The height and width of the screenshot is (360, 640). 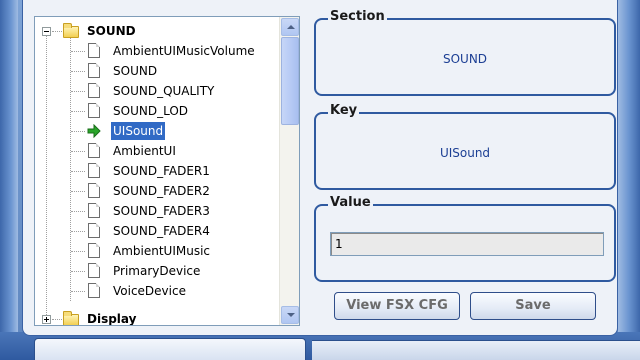 I want to click on tree-item: AmbientUIMusicVolume, so click(x=158, y=51).